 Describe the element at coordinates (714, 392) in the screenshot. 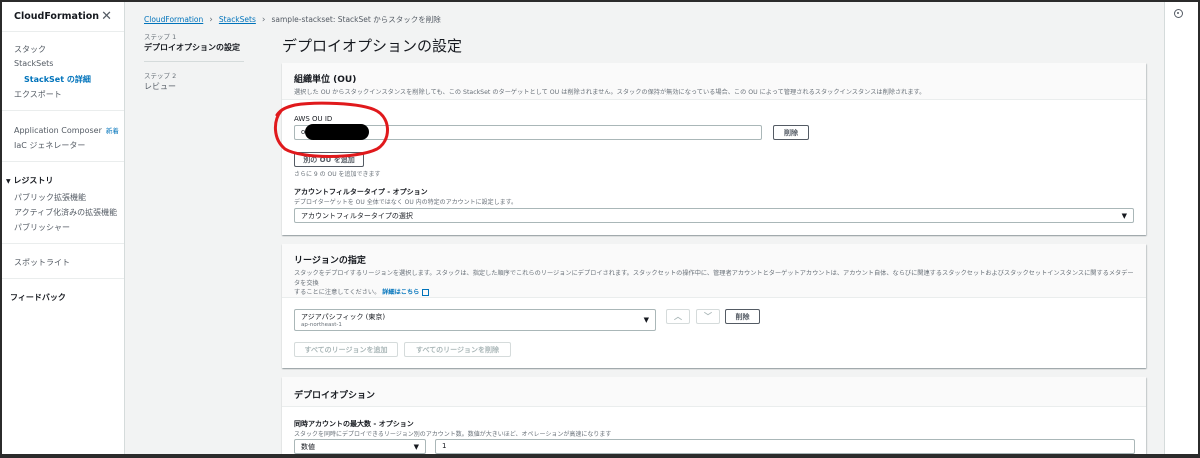

I see `deploy-options-header: デプロイオプション` at that location.